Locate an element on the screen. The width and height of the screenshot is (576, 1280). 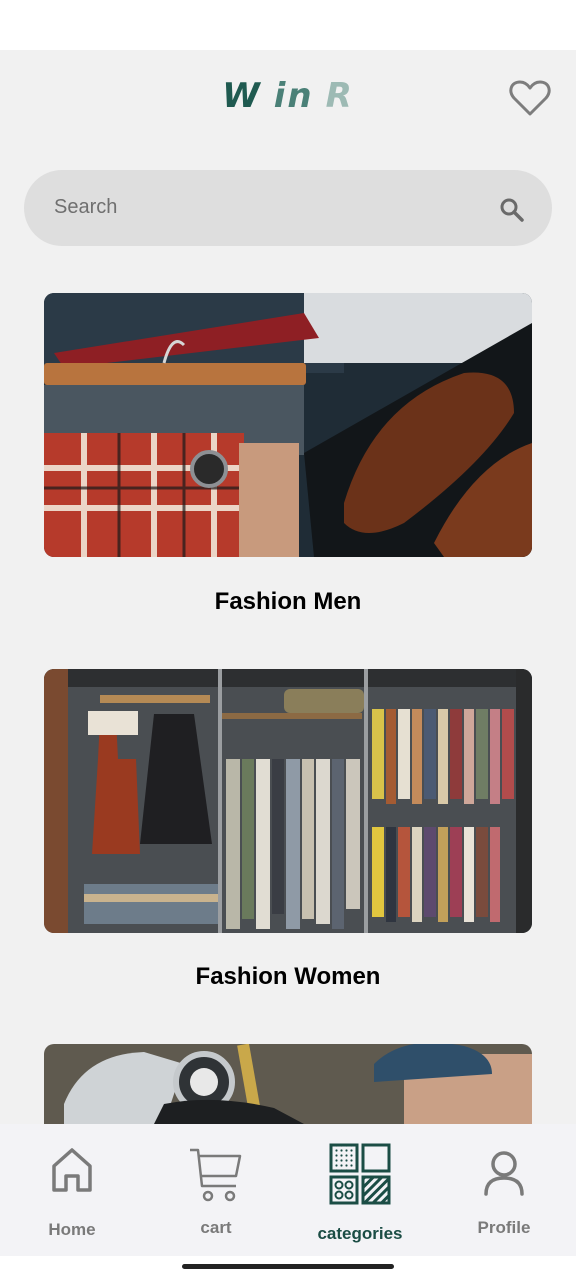
category-label-fashion-women: Fashion Women is located at coordinates (288, 976).